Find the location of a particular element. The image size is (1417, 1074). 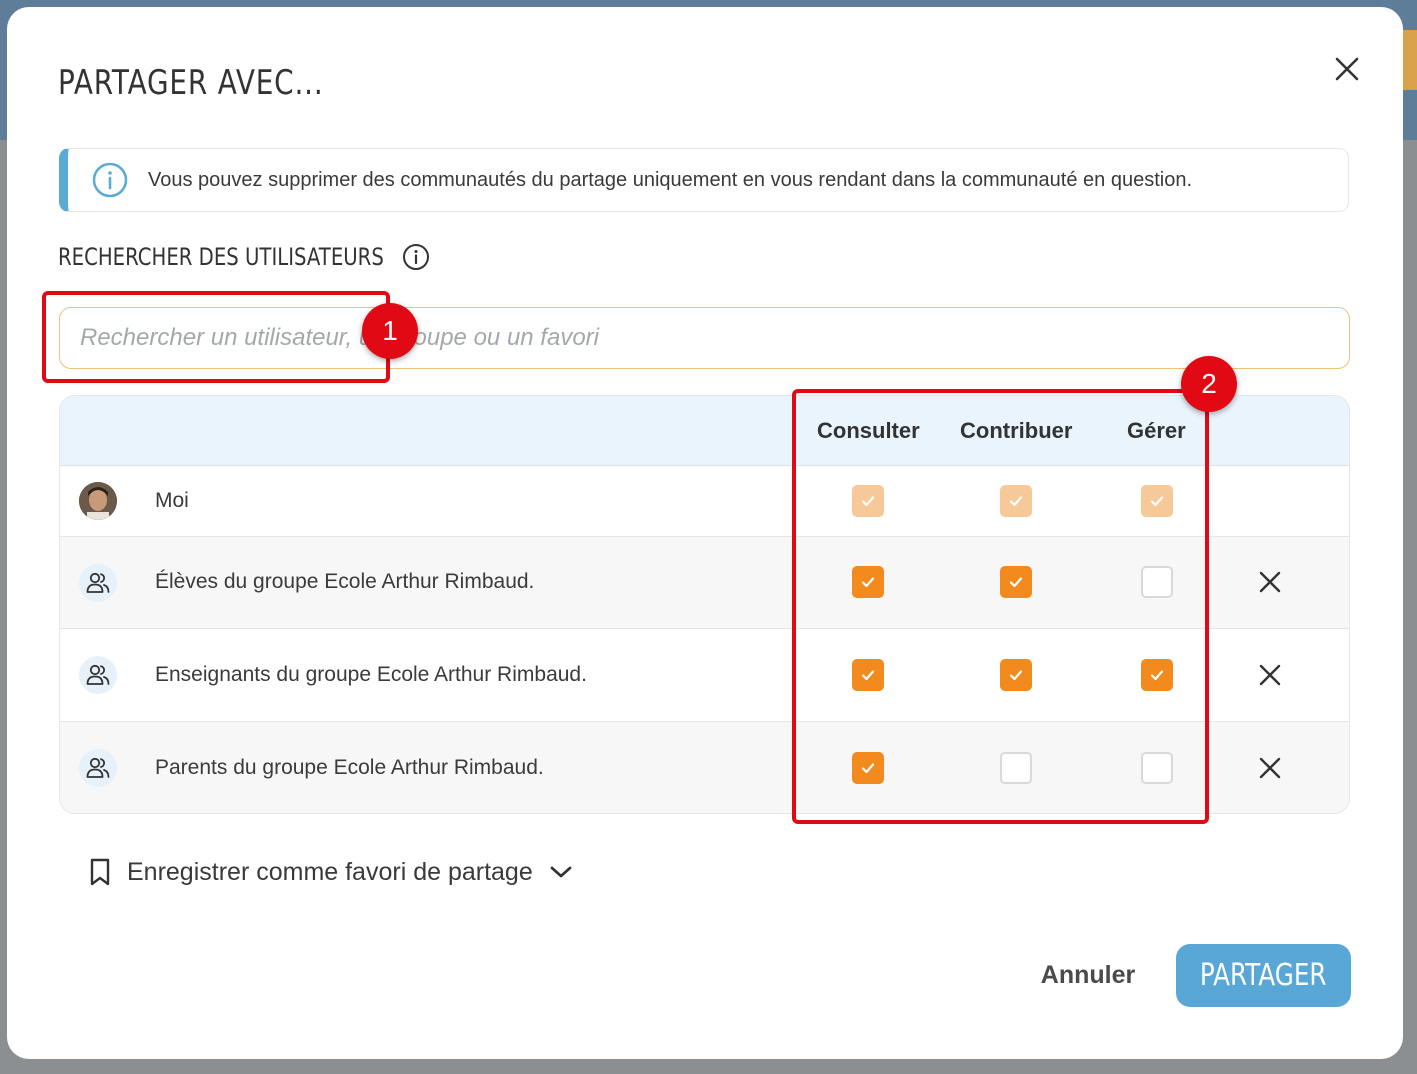

column-header-gerer: Gérer is located at coordinates (1156, 430).